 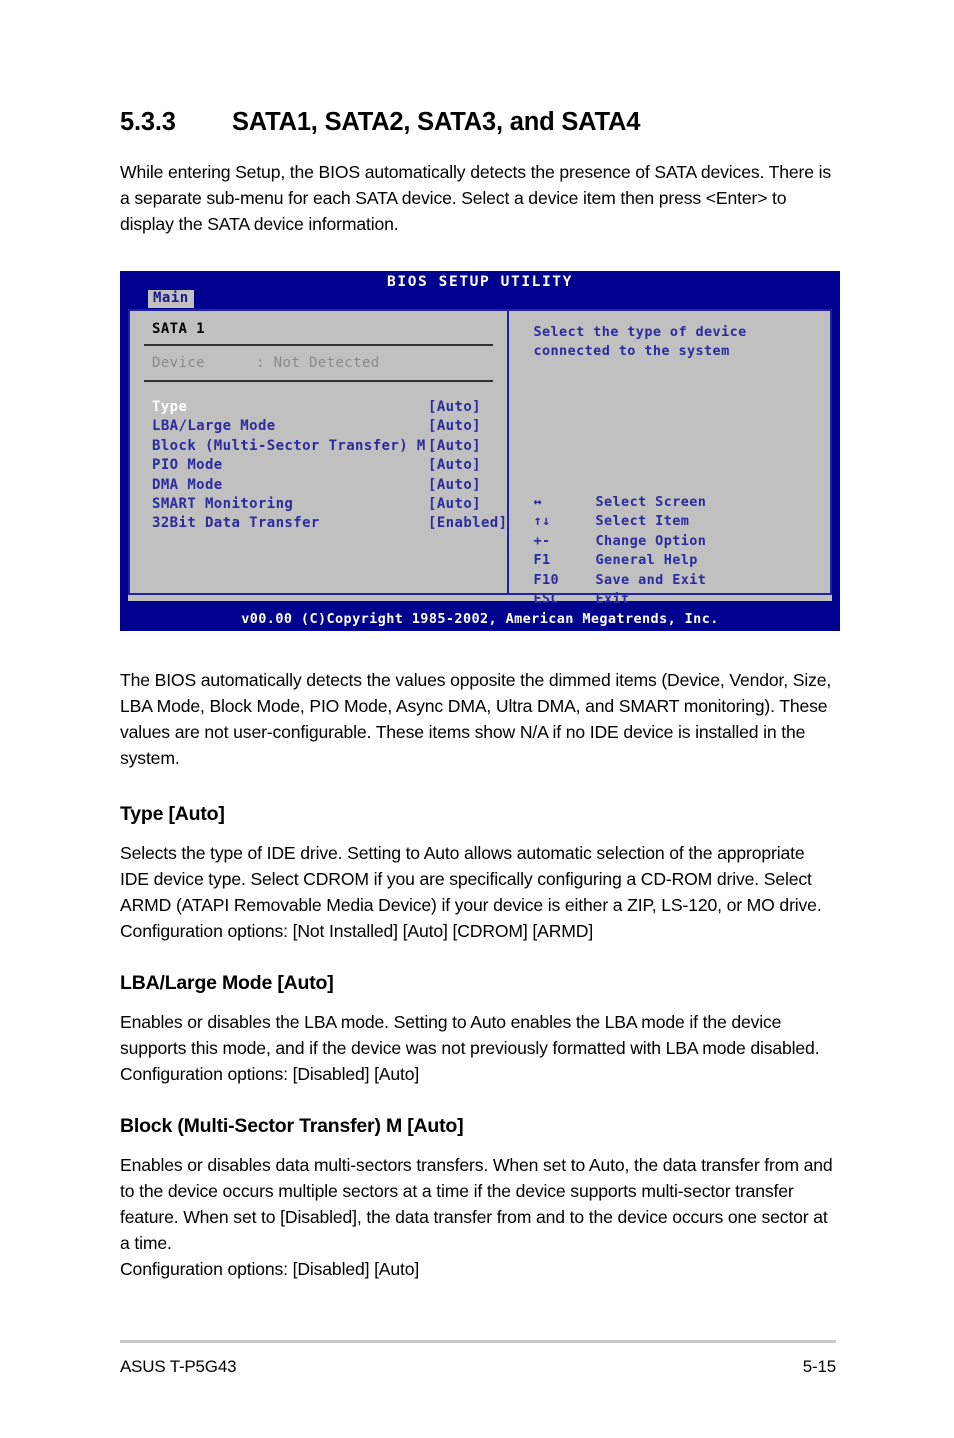 I want to click on bios-key-description: Select Item, so click(x=642, y=521).